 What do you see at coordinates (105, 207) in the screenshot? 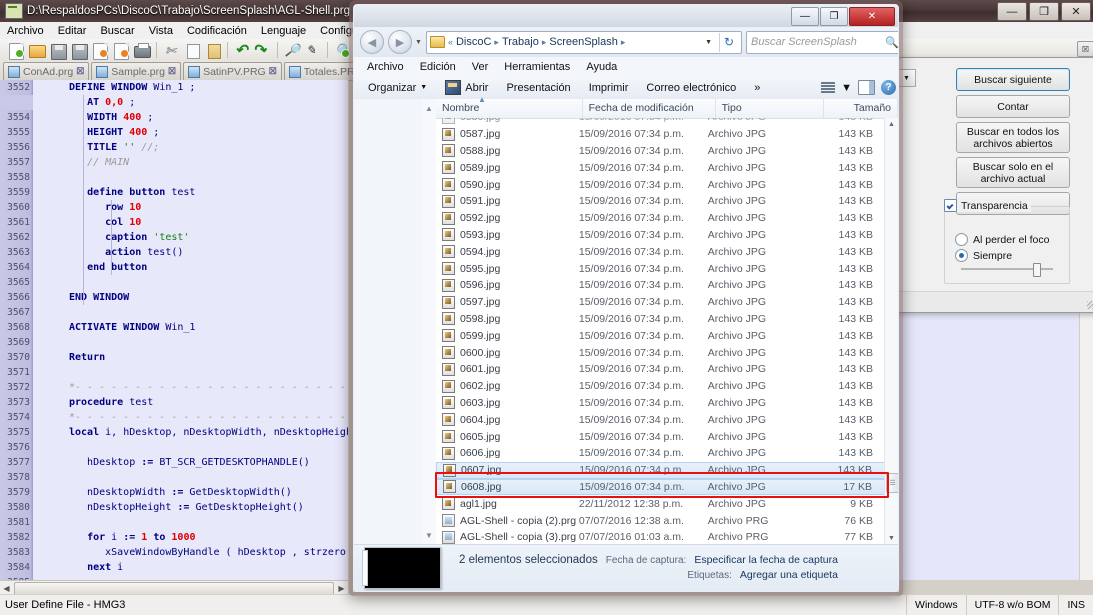
I see `code-line: row 10` at bounding box center [105, 207].